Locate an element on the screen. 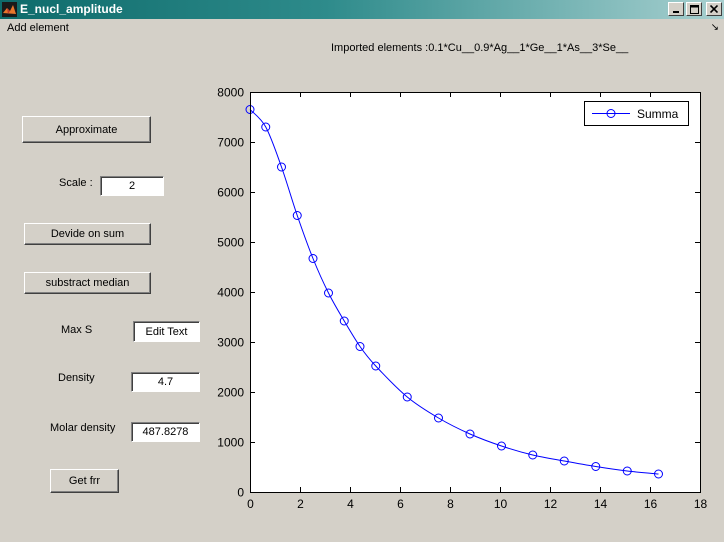 The width and height of the screenshot is (724, 542). x-tick-label: 4 is located at coordinates (350, 504).